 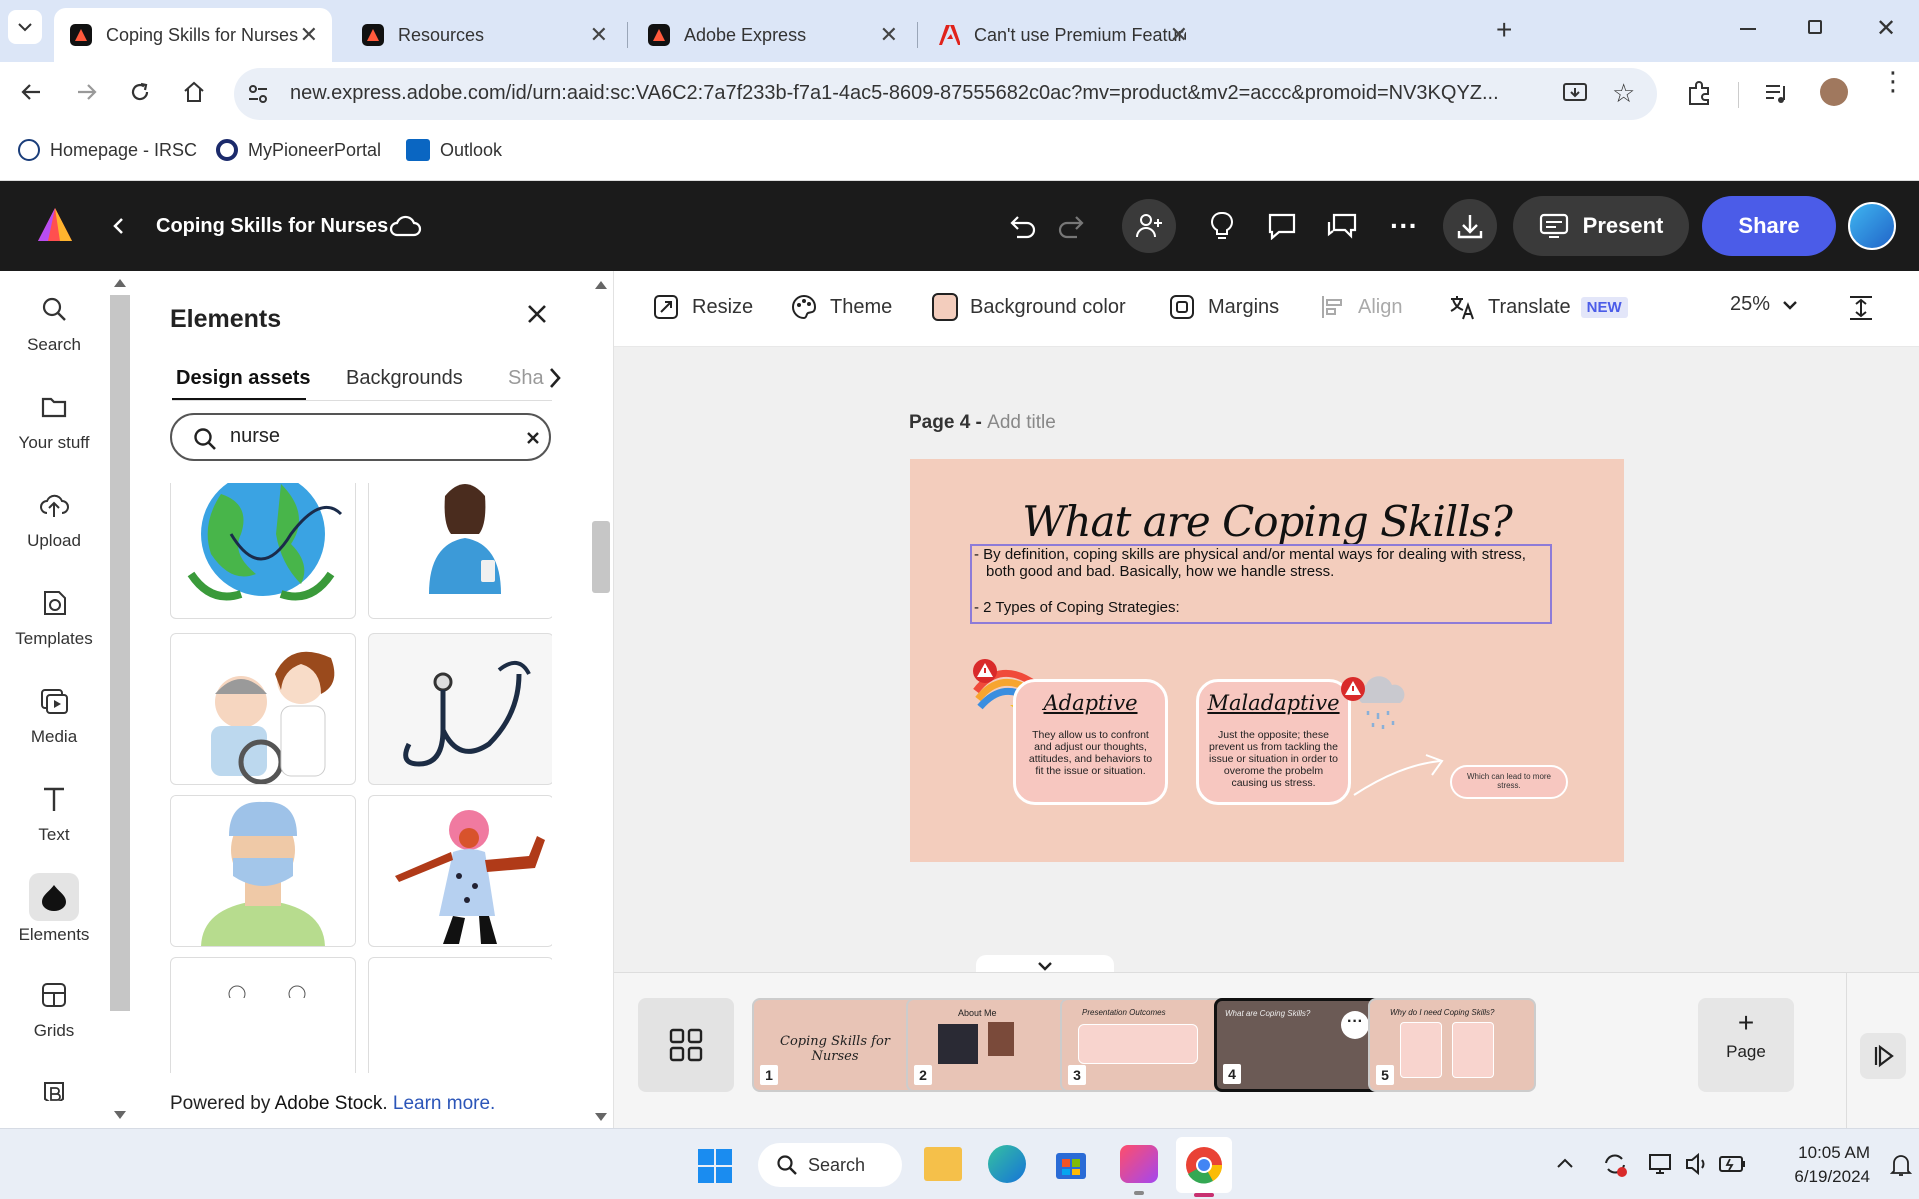 I want to click on site-info-icon, so click(x=258, y=94).